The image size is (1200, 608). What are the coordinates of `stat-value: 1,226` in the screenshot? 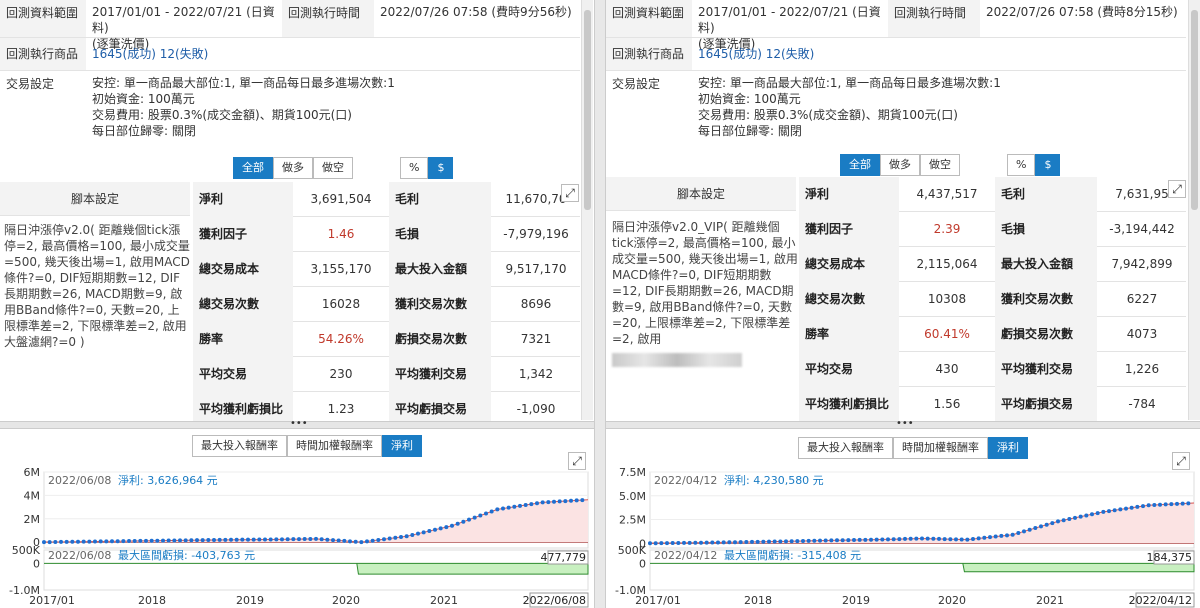 It's located at (1142, 369).